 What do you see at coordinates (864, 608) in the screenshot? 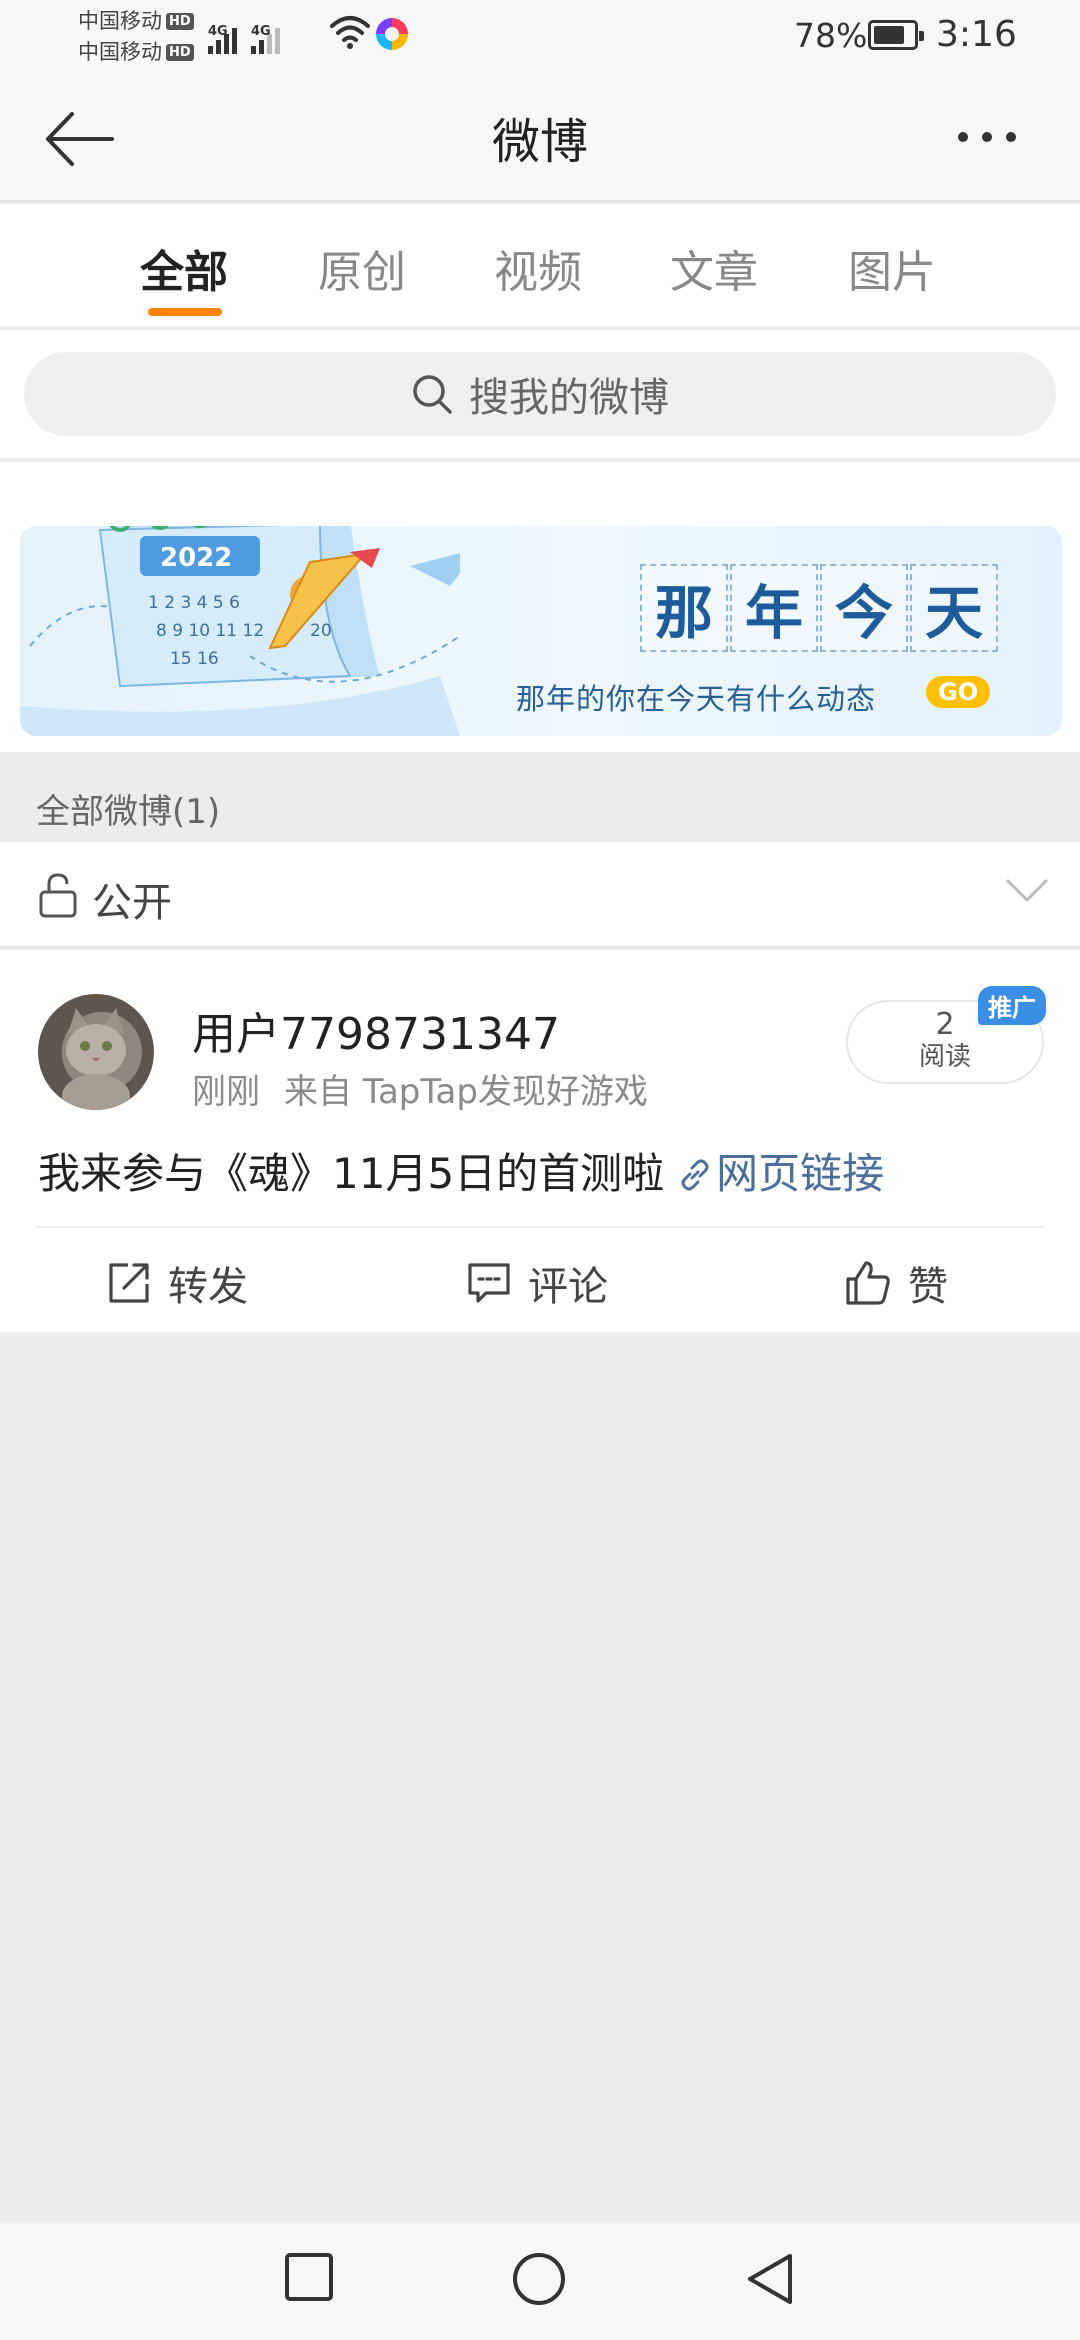
I see `banner-title-char: 今` at bounding box center [864, 608].